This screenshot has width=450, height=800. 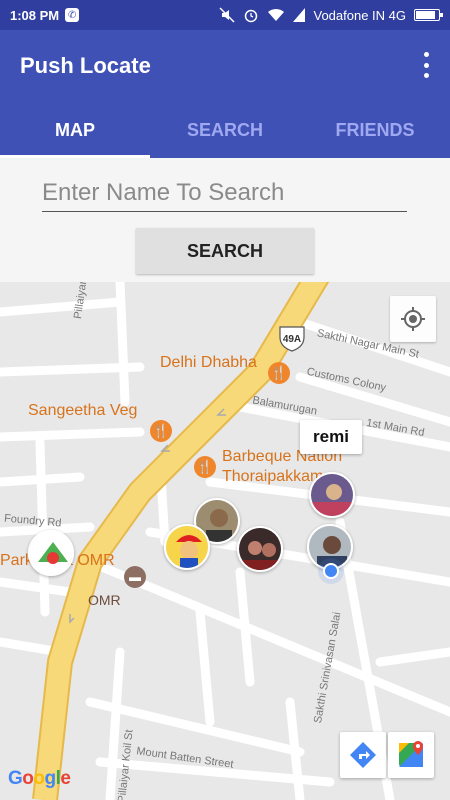 What do you see at coordinates (224, 193) in the screenshot?
I see `name-search-input` at bounding box center [224, 193].